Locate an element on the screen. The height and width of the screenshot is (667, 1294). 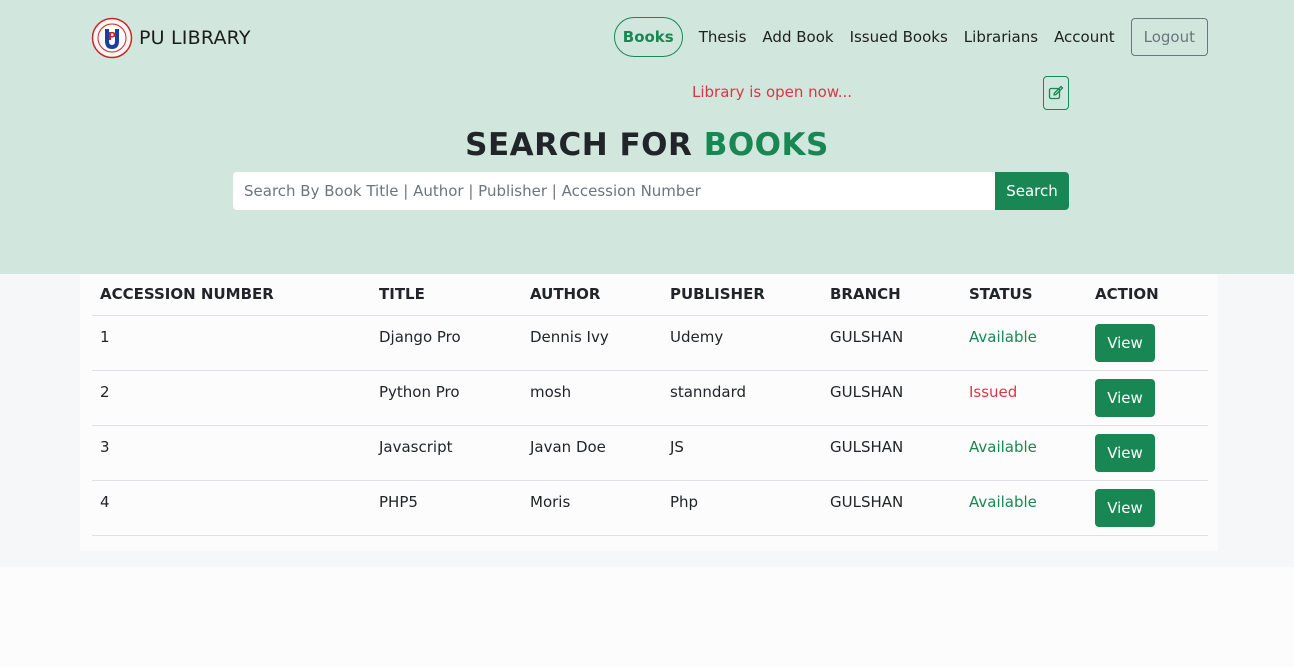
cell-accession: 4 is located at coordinates (231, 508).